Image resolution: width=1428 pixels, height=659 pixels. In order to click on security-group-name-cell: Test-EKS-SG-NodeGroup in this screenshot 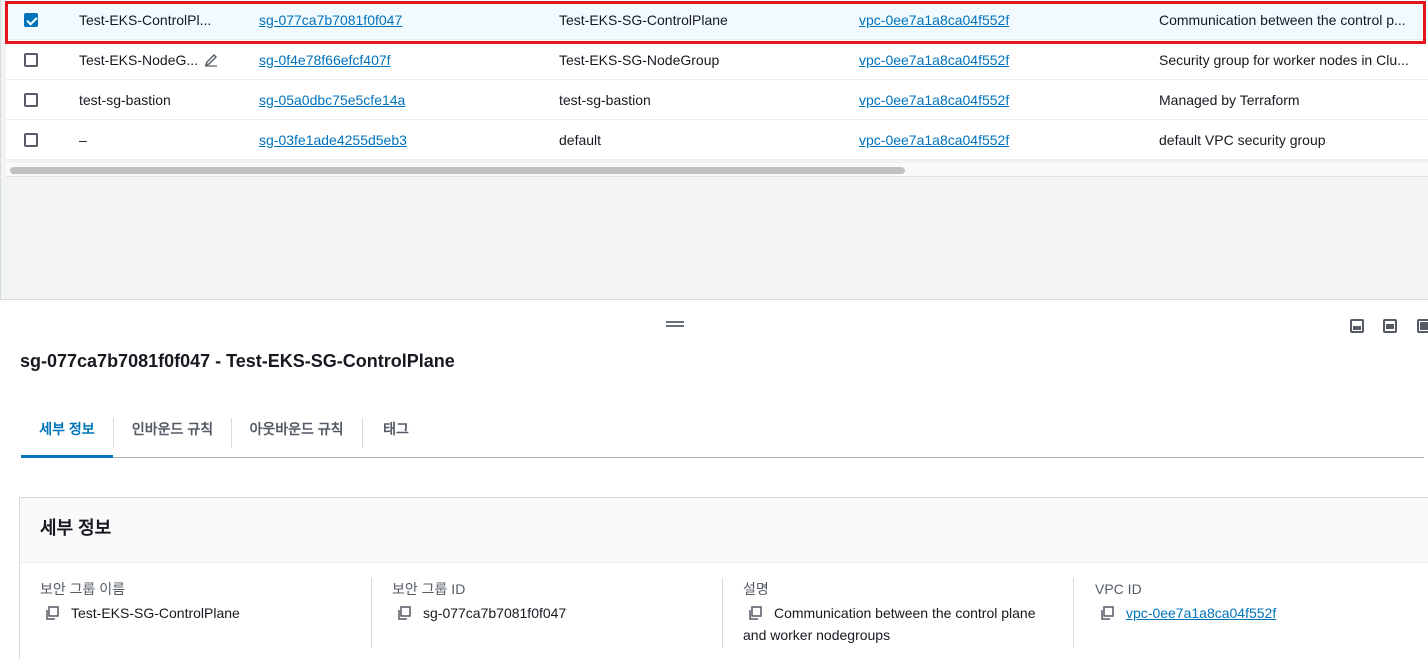, I will do `click(639, 60)`.